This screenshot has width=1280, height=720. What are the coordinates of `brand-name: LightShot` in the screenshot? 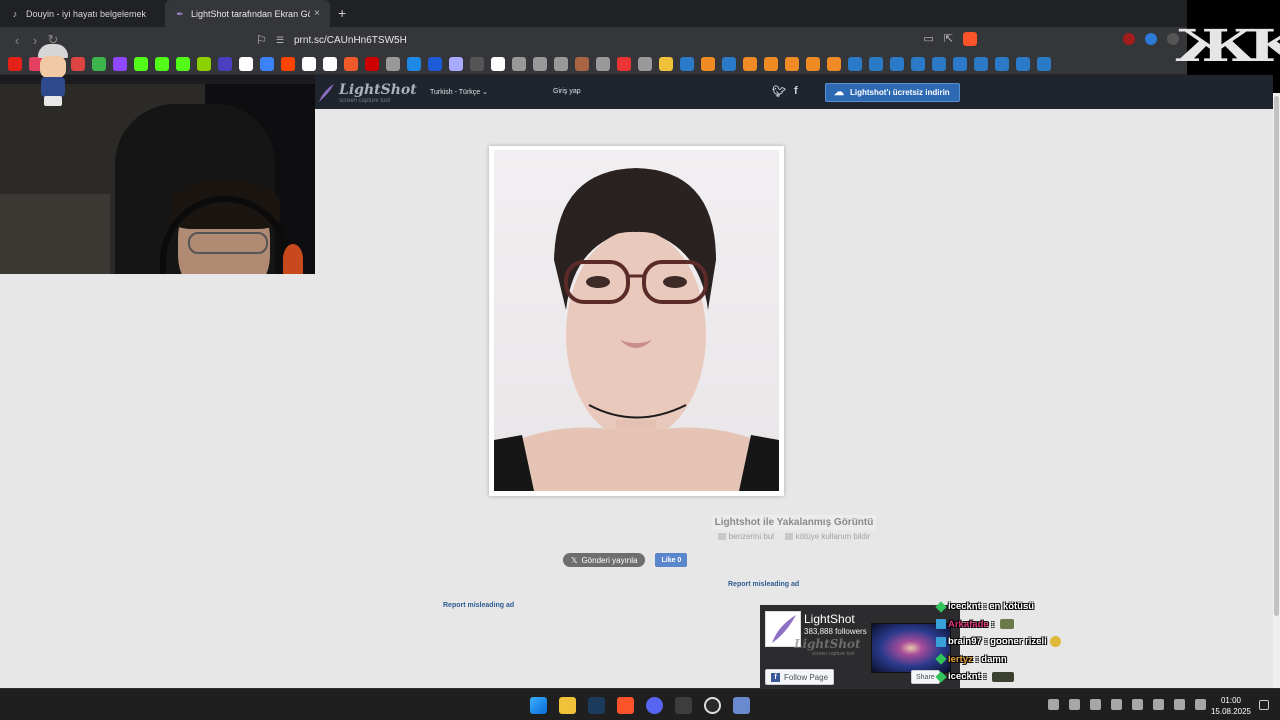 It's located at (378, 90).